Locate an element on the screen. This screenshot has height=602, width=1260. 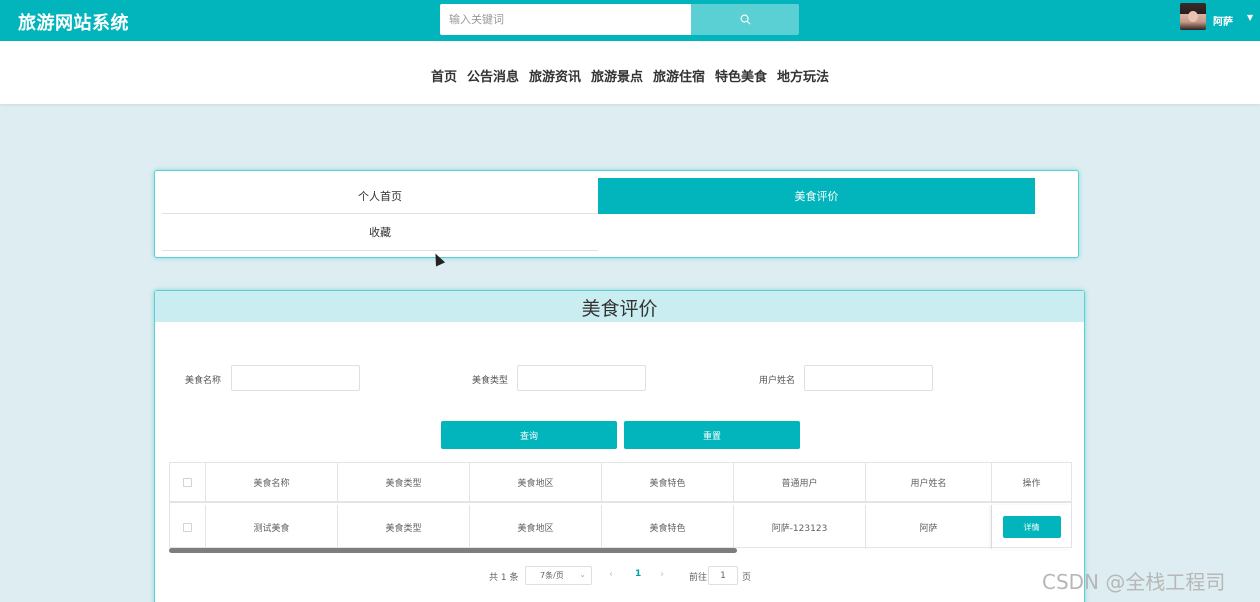
panel-header: 美食评价 is located at coordinates (619, 306).